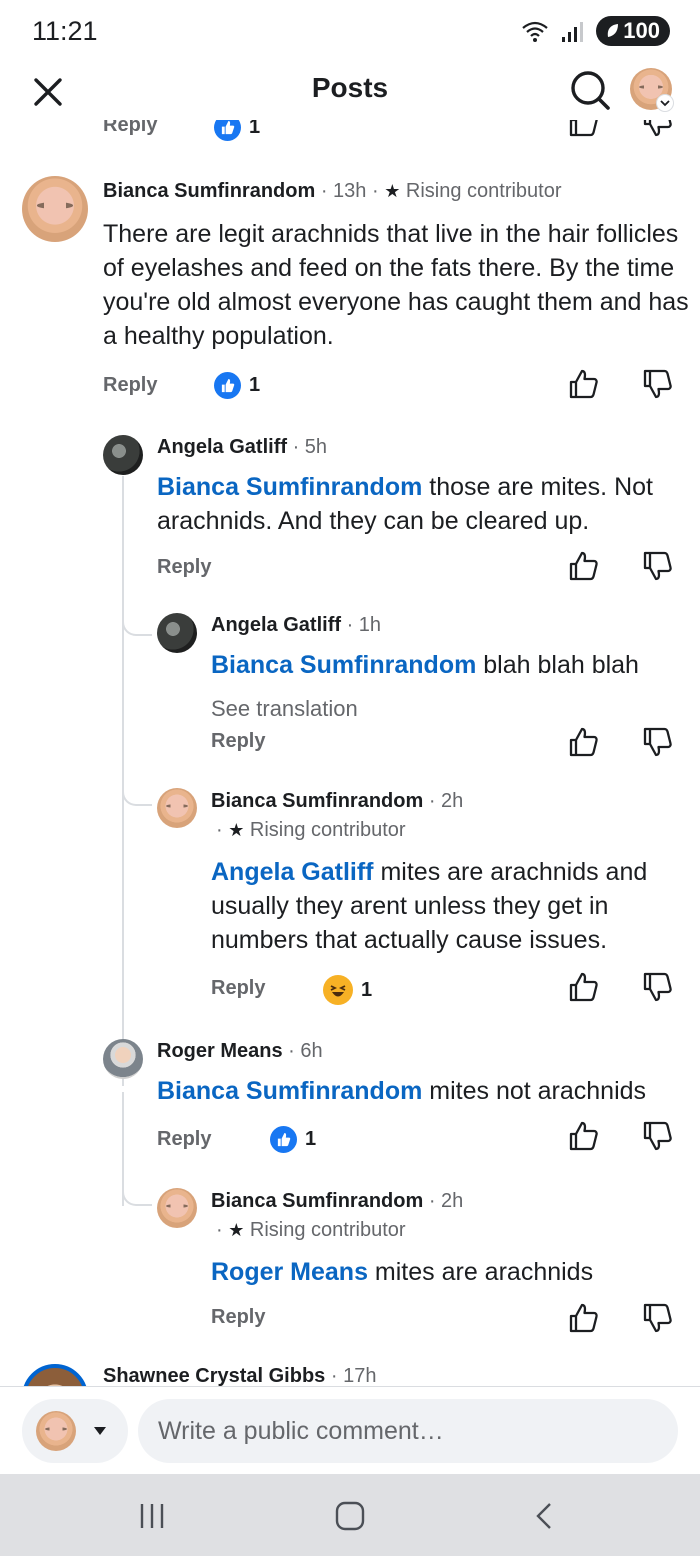 Image resolution: width=700 pixels, height=1556 pixels. Describe the element at coordinates (302, 1051) in the screenshot. I see `comment-time: · 6h` at that location.